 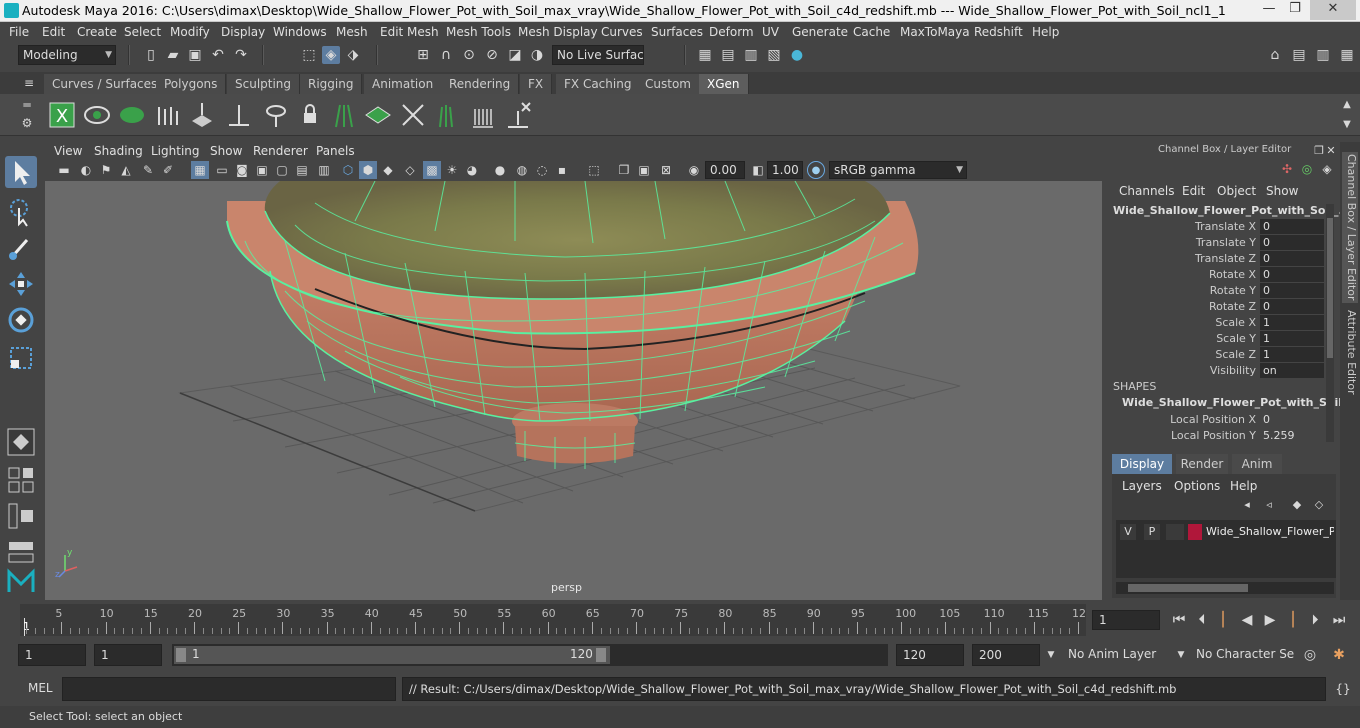 What do you see at coordinates (53, 32) in the screenshot?
I see `menu-edit: Edit` at bounding box center [53, 32].